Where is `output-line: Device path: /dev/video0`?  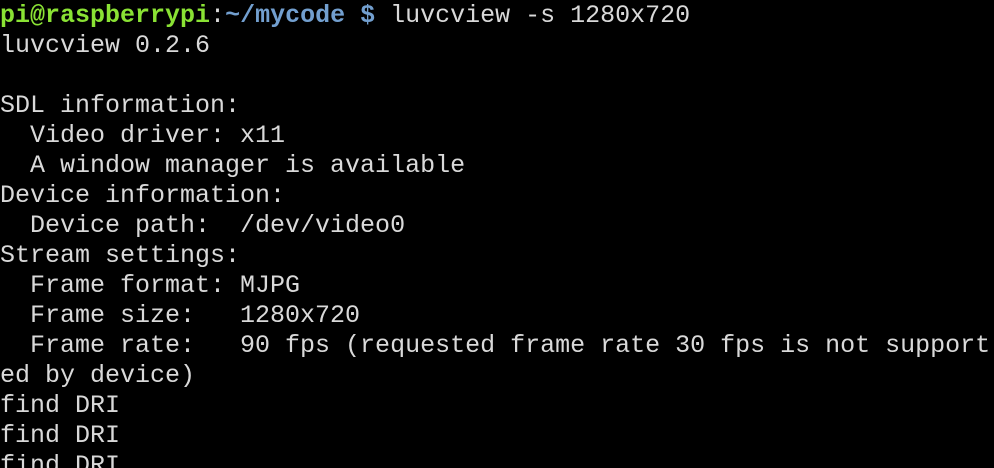 output-line: Device path: /dev/video0 is located at coordinates (203, 225).